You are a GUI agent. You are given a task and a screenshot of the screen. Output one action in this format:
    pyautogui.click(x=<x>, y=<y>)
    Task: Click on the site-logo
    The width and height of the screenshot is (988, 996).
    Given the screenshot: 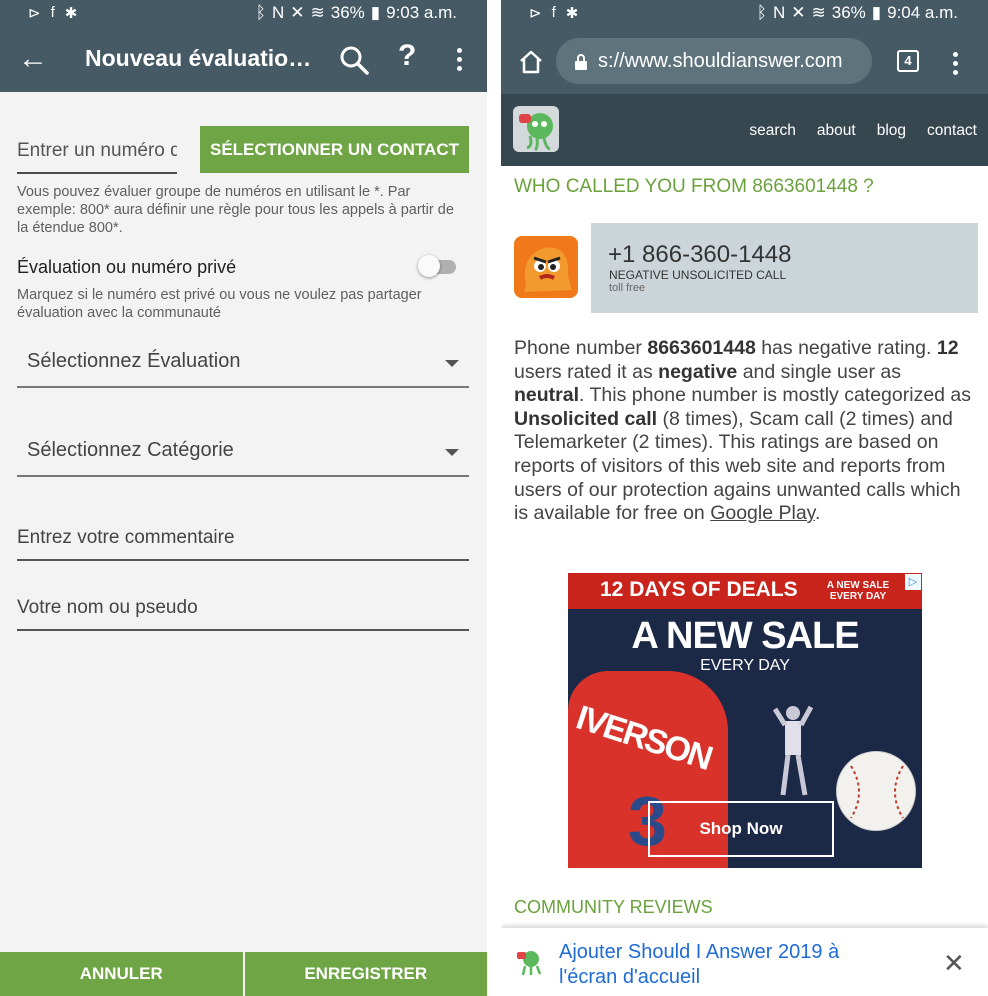 What is the action you would take?
    pyautogui.click(x=536, y=129)
    